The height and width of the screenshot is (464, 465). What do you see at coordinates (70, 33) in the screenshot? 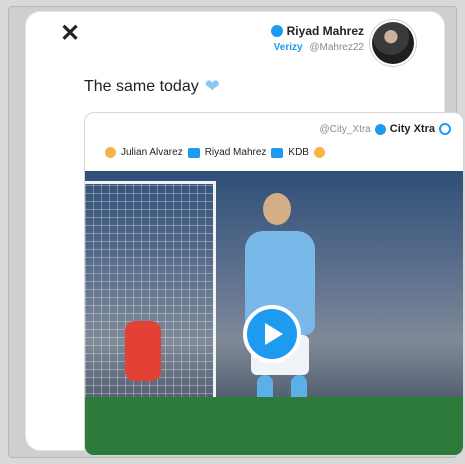
I see `x-logo-icon: ✕` at bounding box center [70, 33].